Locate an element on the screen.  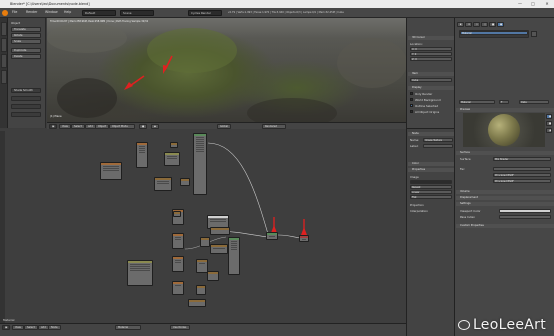
menu-render: Render is located at coordinates (31, 12).